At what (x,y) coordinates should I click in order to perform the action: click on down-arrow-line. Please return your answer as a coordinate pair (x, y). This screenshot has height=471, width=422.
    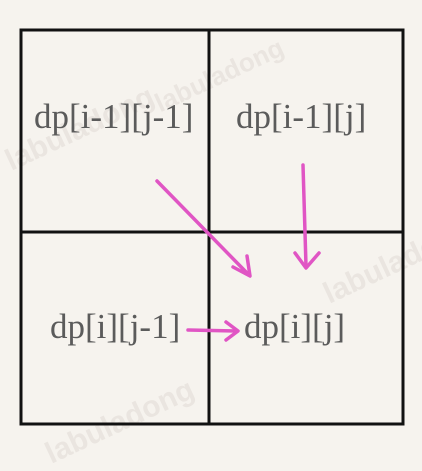
    Looking at the image, I should click on (304, 215).